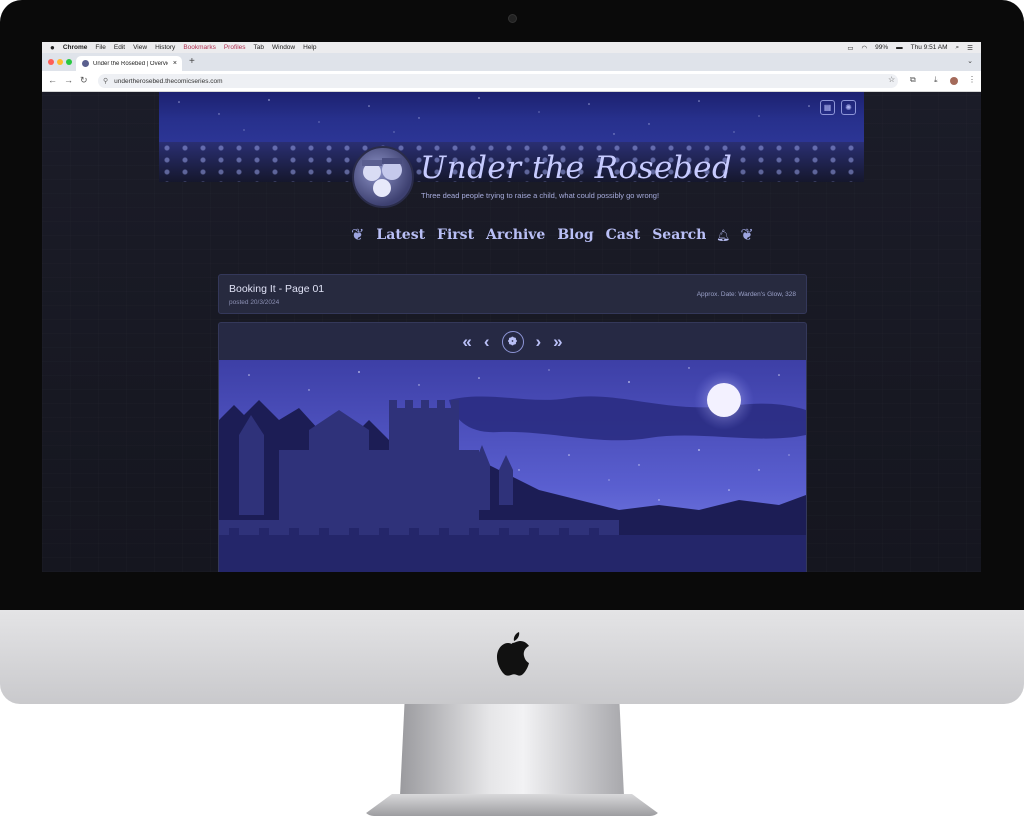  Describe the element at coordinates (913, 80) in the screenshot. I see `extensions-icon: ⧉` at that location.